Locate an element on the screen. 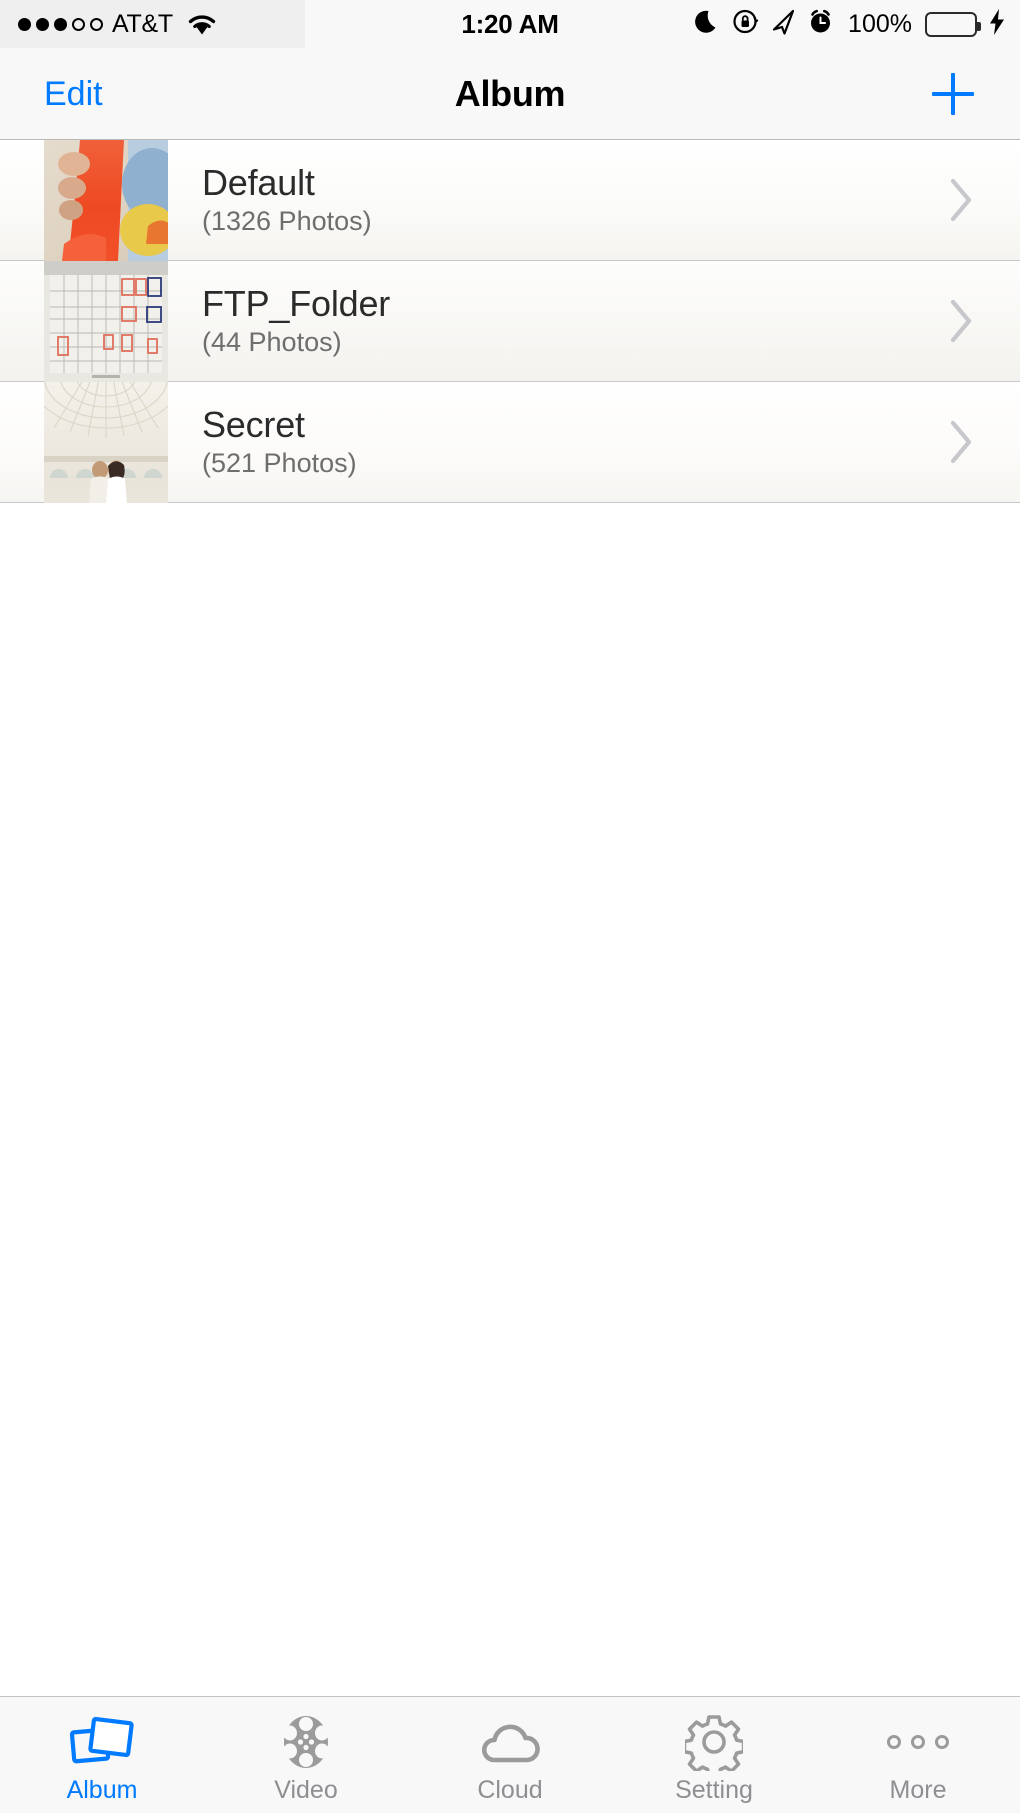  moon-icon is located at coordinates (708, 24).